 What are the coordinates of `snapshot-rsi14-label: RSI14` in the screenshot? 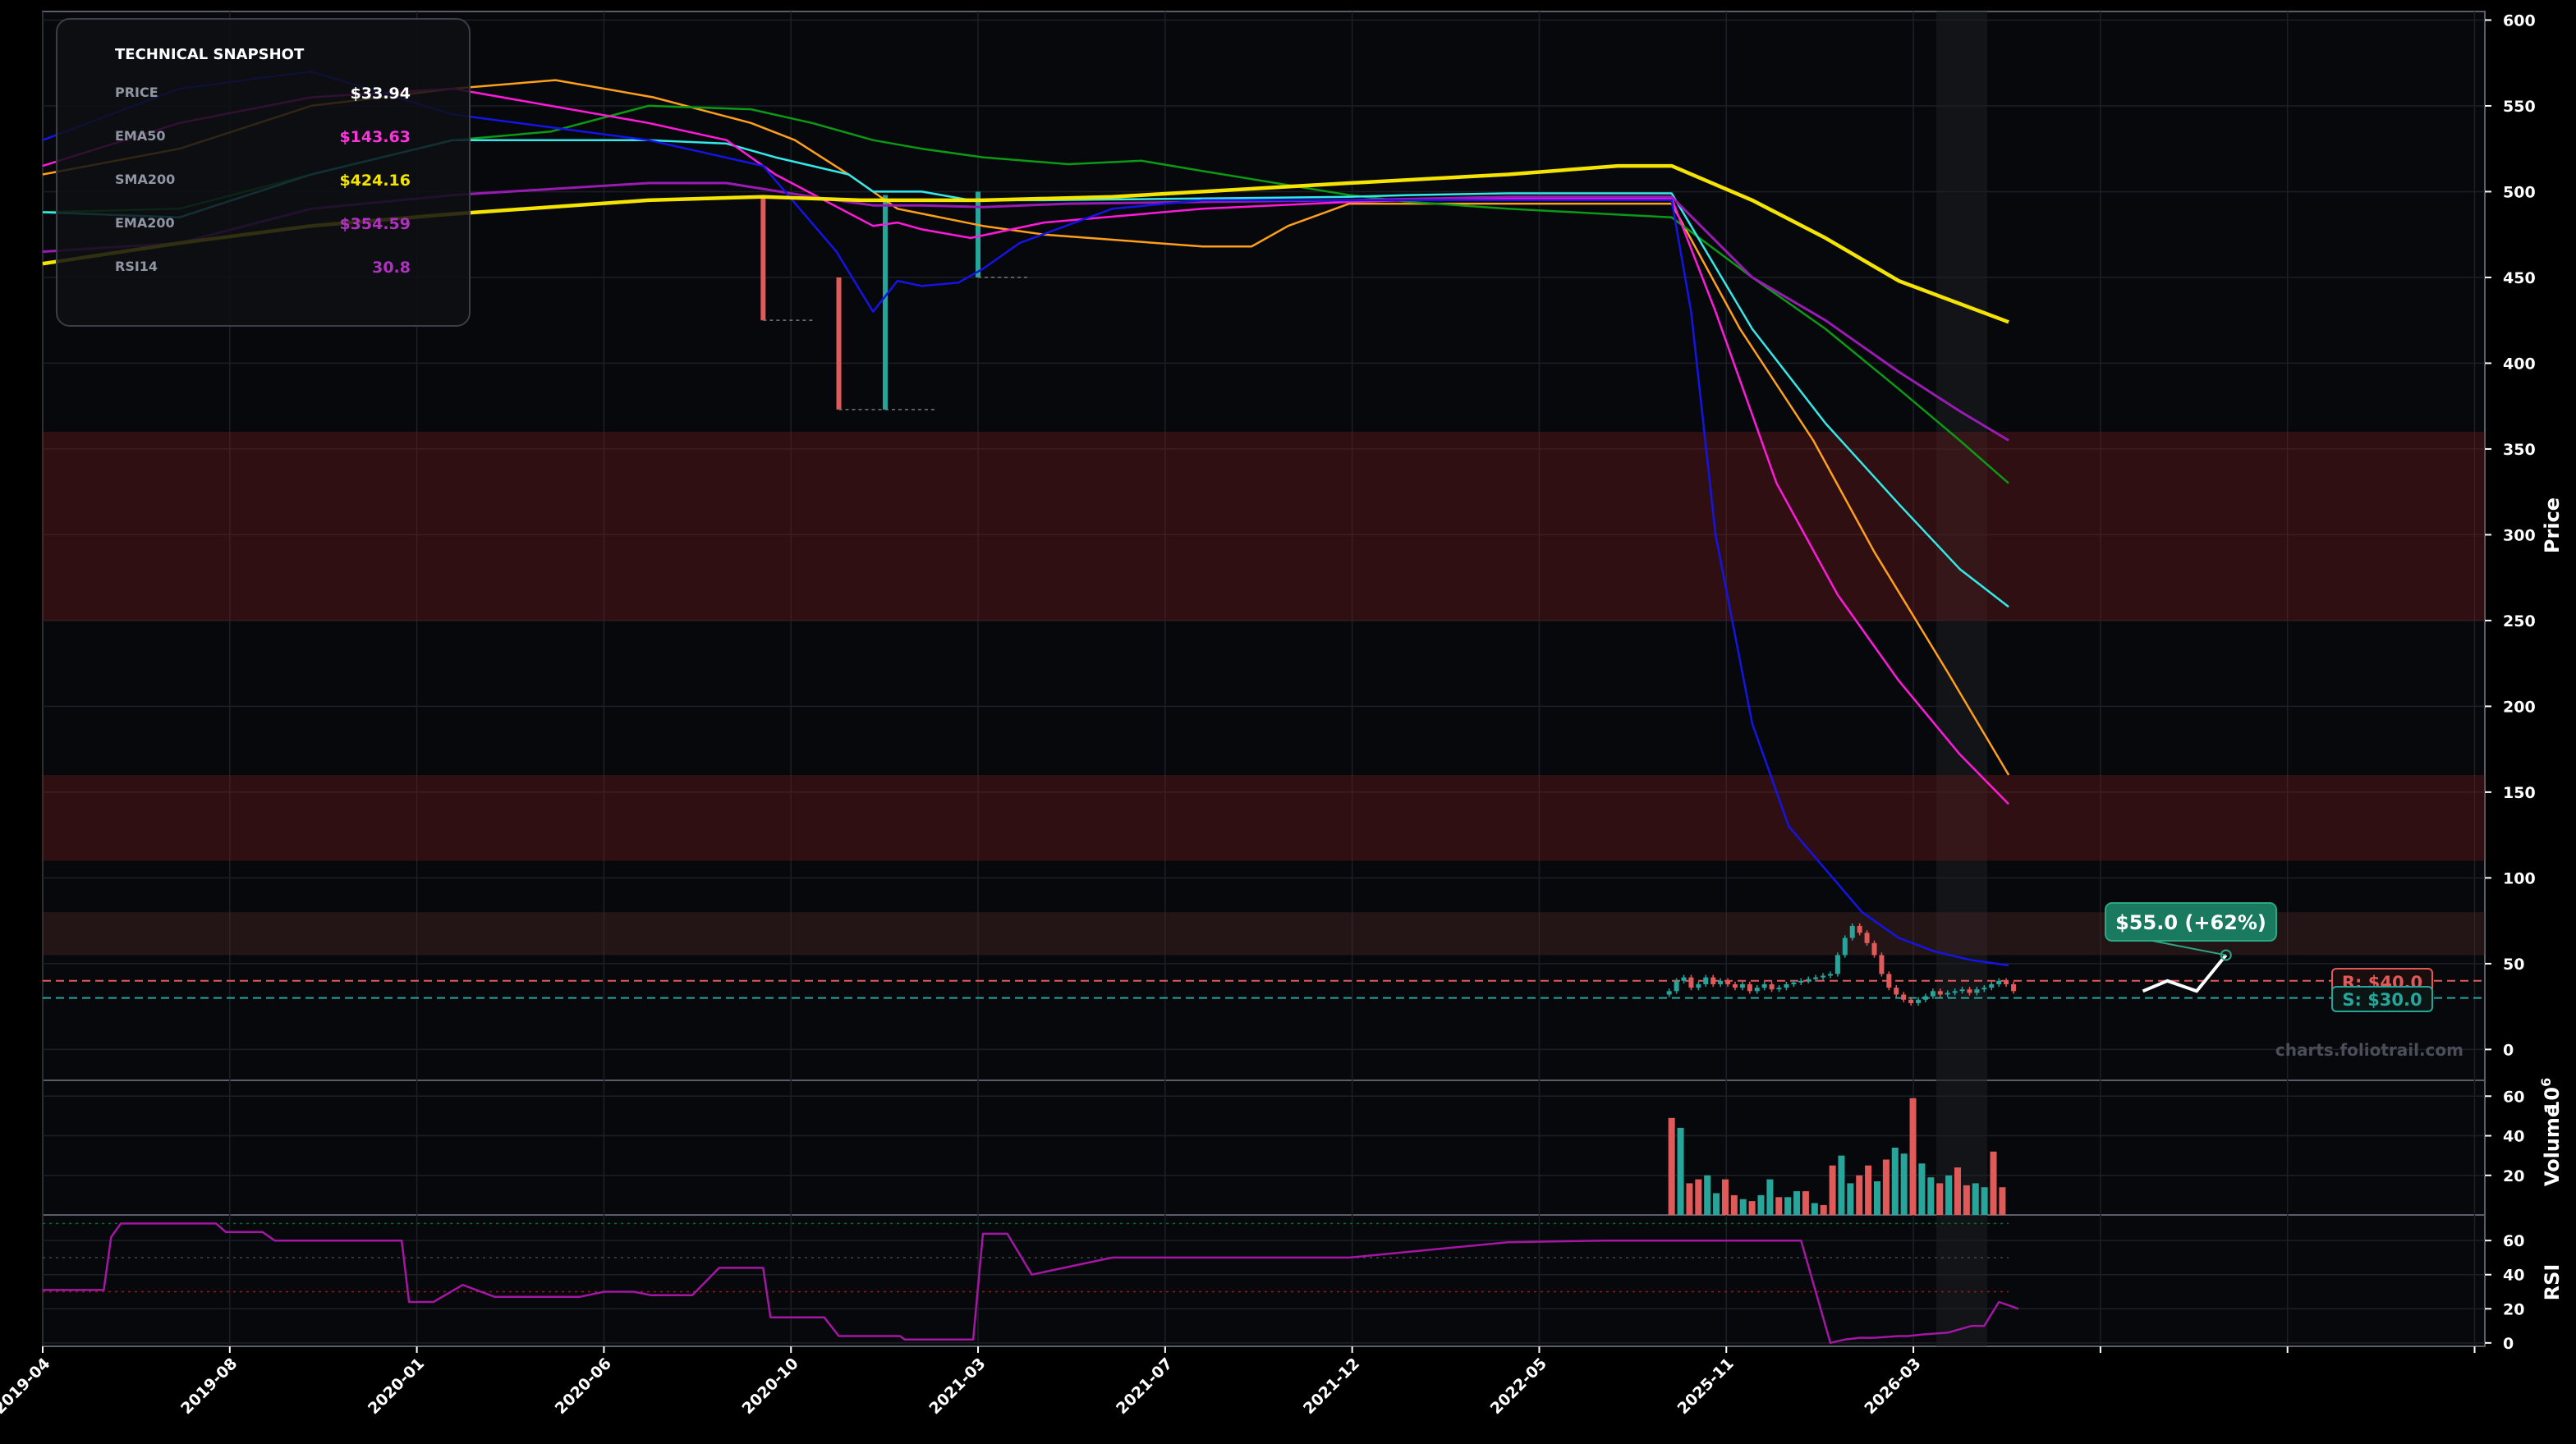 It's located at (136, 266).